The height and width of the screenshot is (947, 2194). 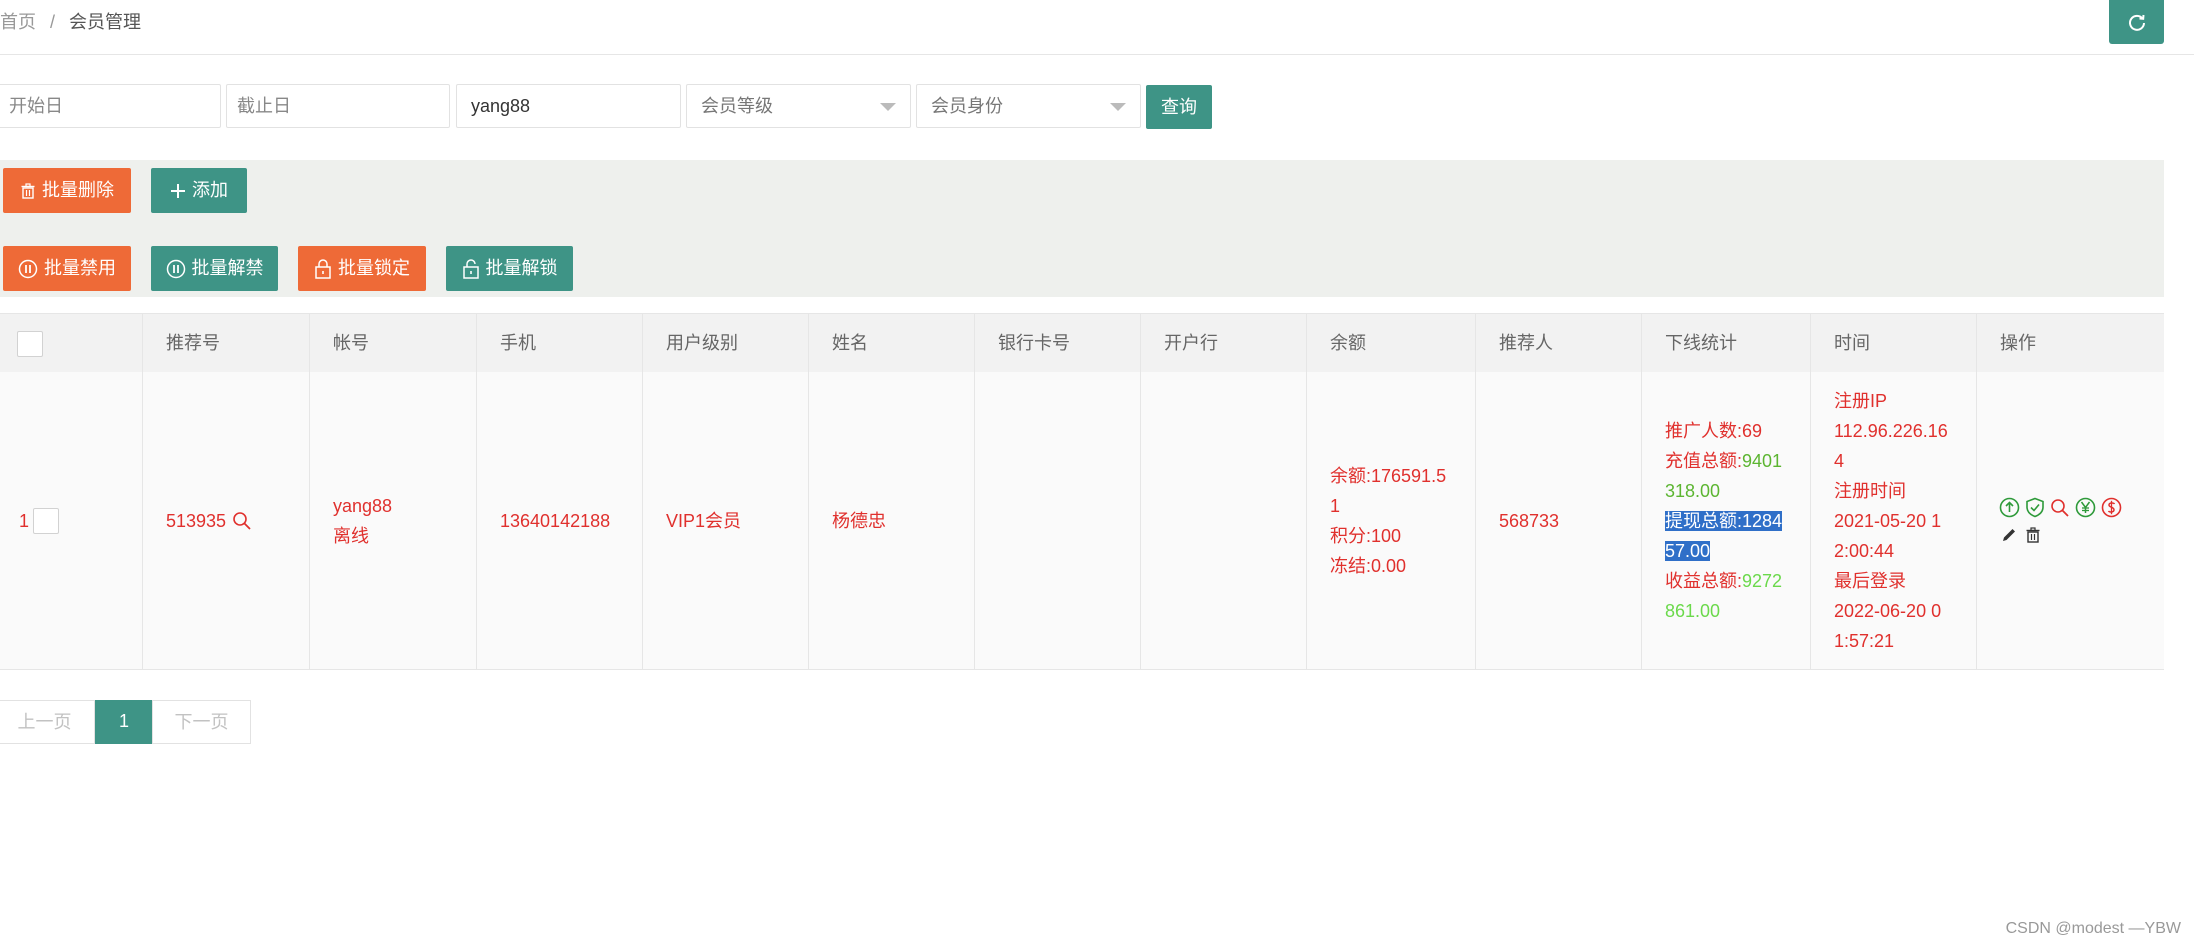 I want to click on points: 积分:100, so click(x=1366, y=535).